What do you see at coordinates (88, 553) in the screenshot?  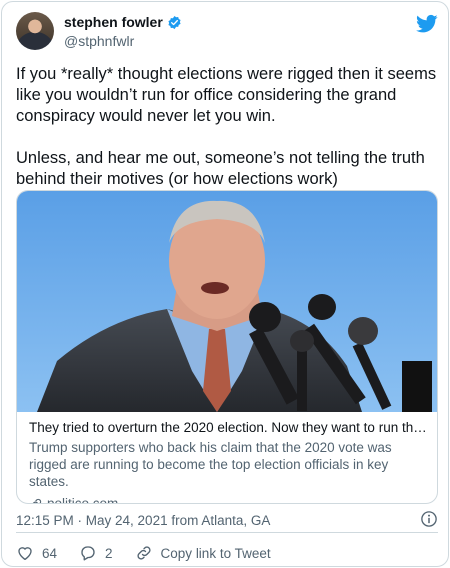 I see `reply-icon` at bounding box center [88, 553].